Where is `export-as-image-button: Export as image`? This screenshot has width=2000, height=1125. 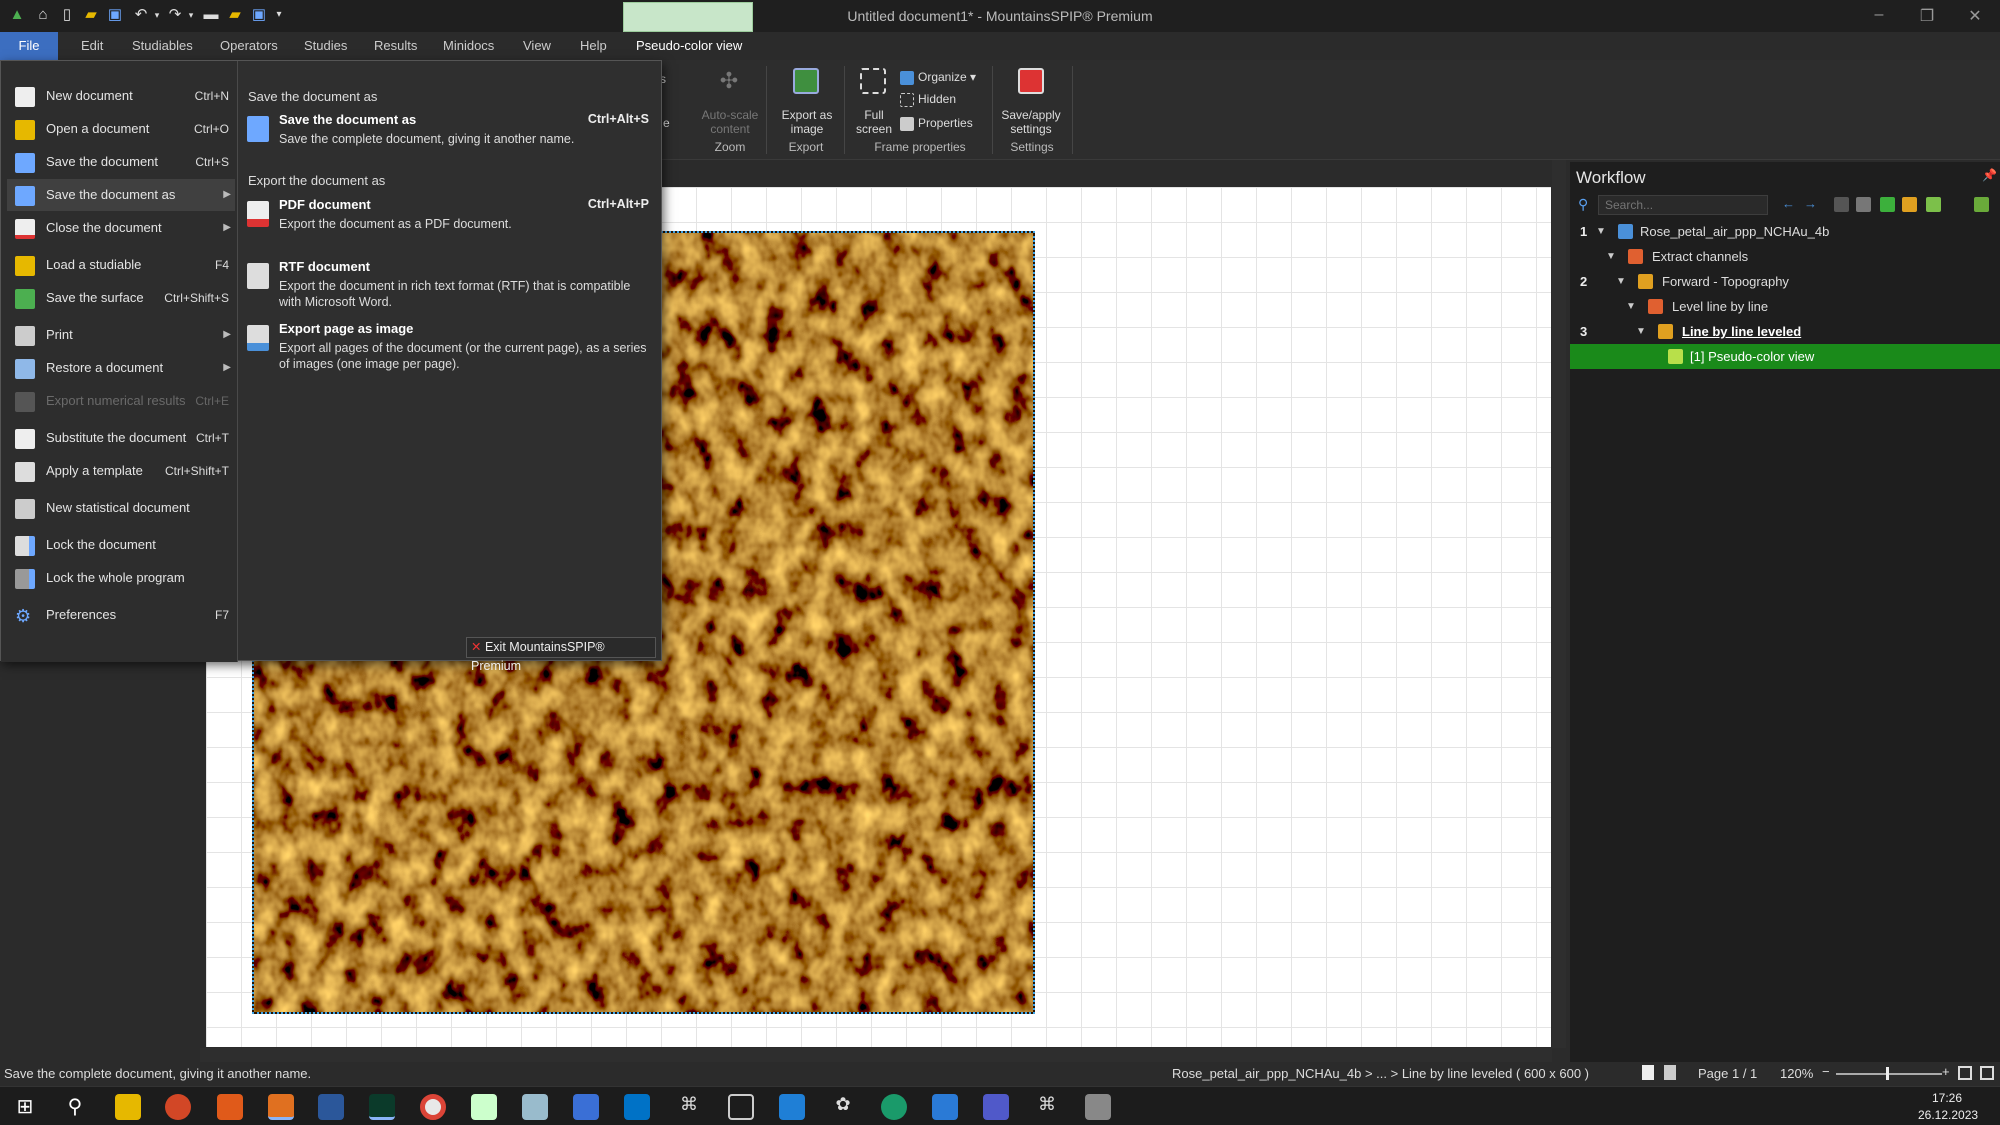 export-as-image-button: Export as image is located at coordinates (807, 122).